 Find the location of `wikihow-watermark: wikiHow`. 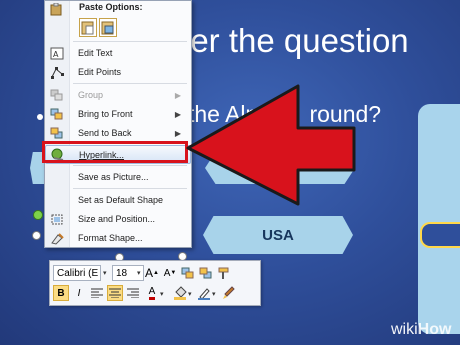

wikihow-watermark: wikiHow is located at coordinates (421, 330).